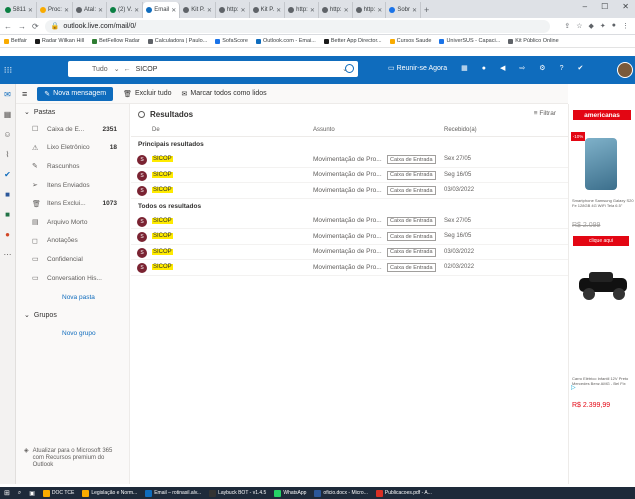  I want to click on filter-button: ≡ Filtrar, so click(545, 113).